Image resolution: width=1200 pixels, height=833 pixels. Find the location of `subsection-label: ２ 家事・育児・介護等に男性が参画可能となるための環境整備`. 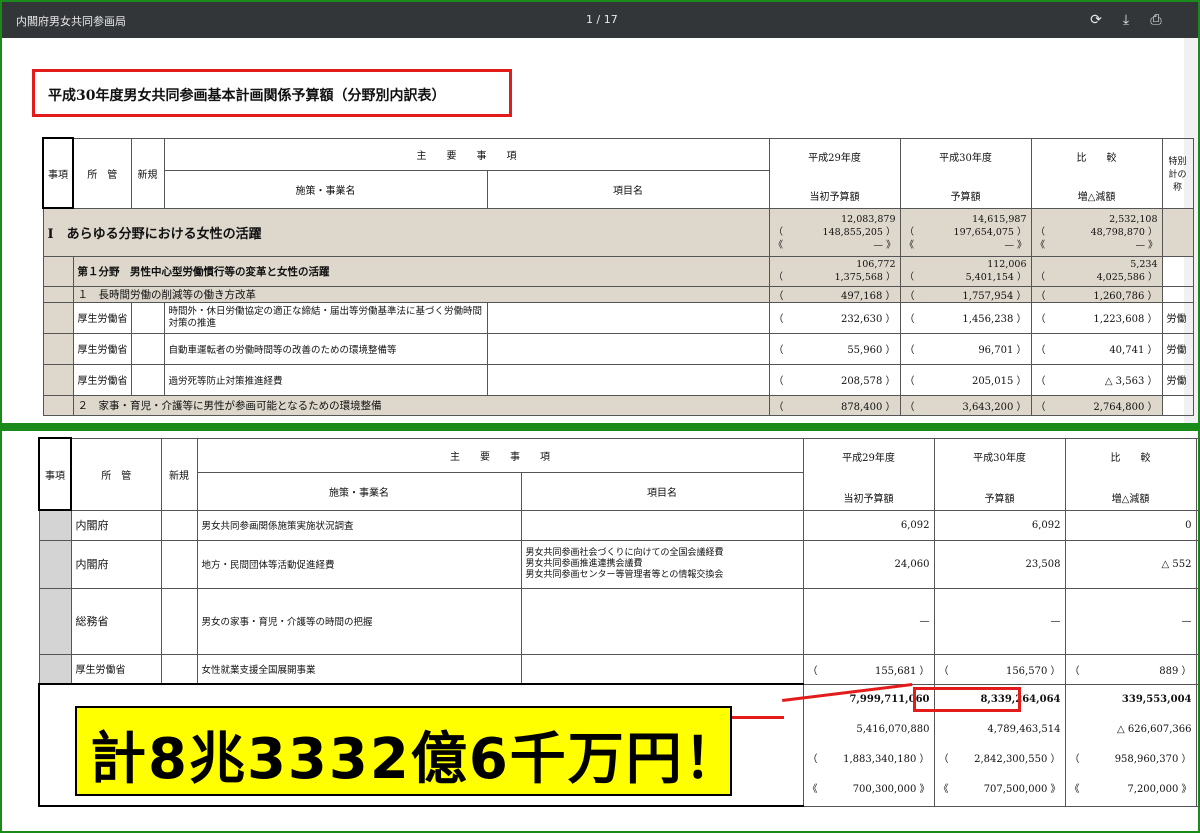

subsection-label: ２ 家事・育児・介護等に男性が参画可能となるための環境整備 is located at coordinates (421, 405).